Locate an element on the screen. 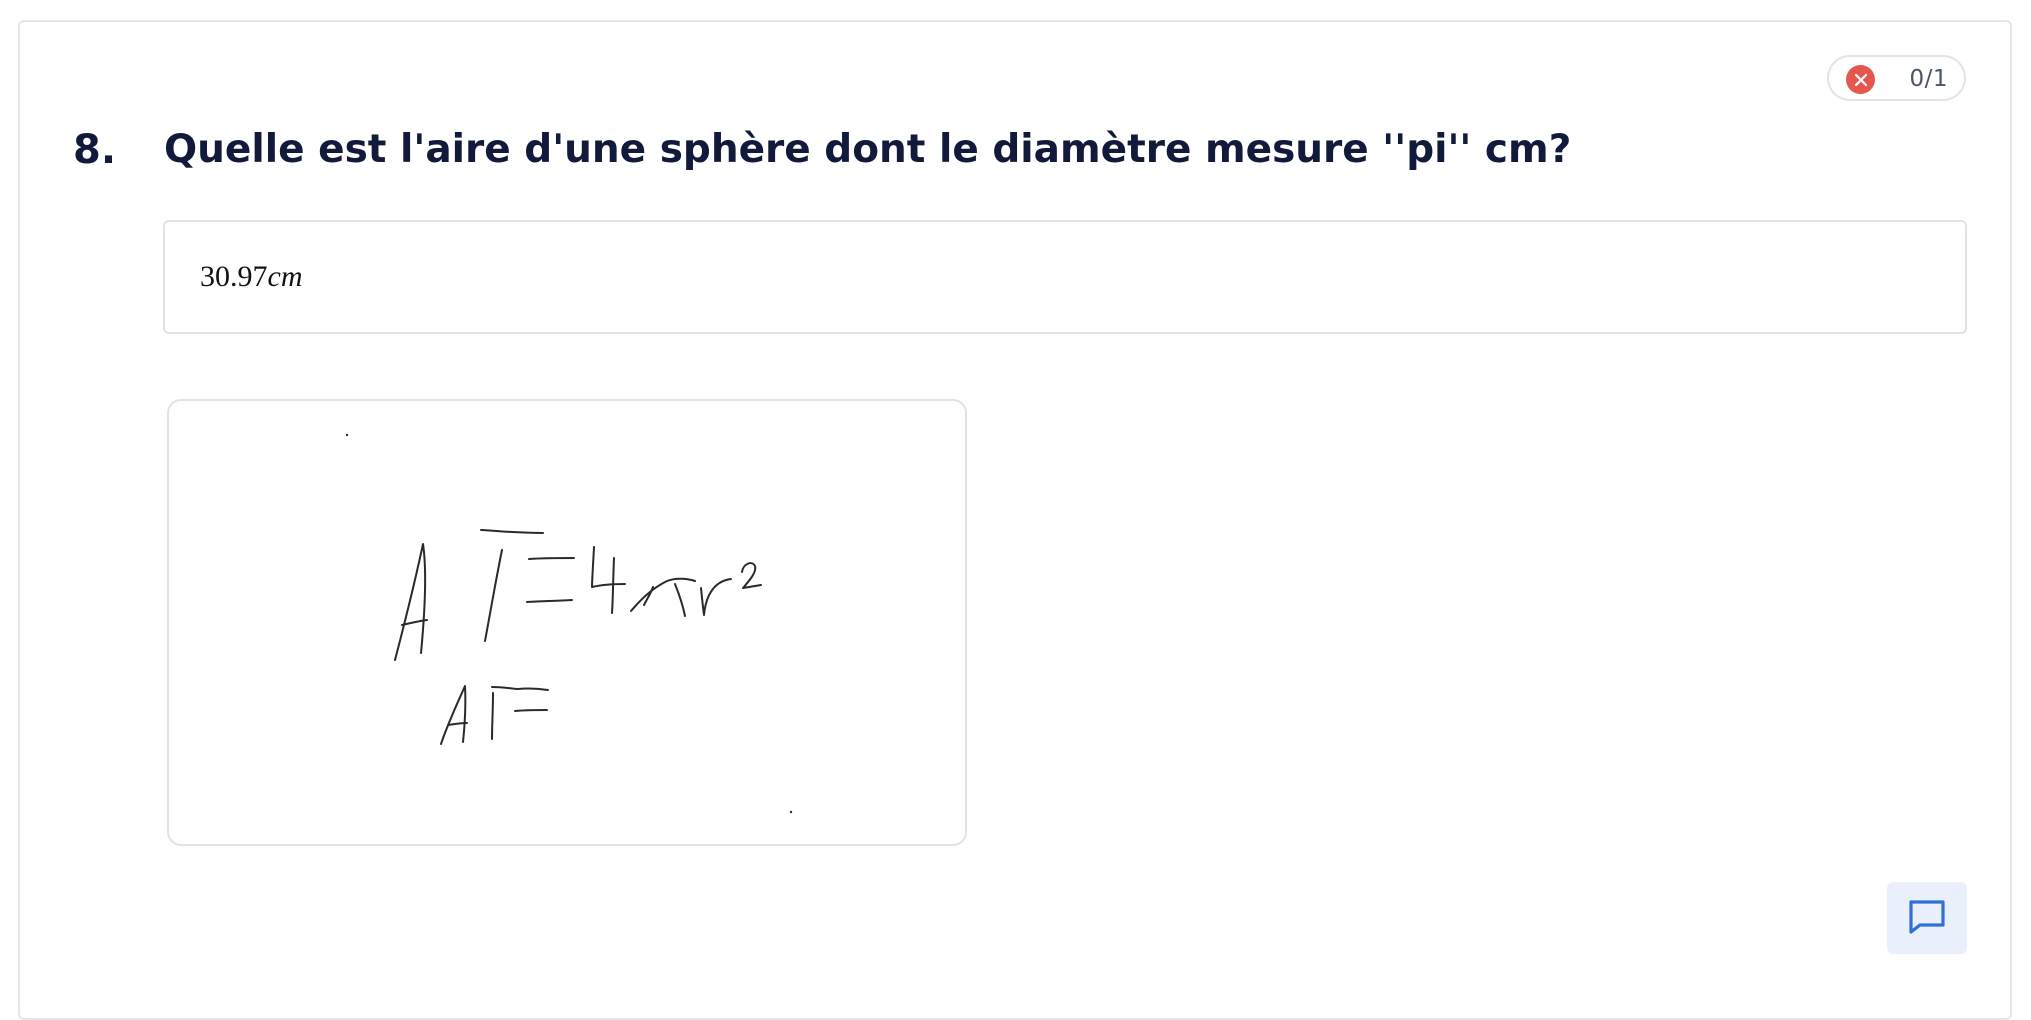 Image resolution: width=2031 pixels, height=1020 pixels. comment-icon is located at coordinates (1927, 918).